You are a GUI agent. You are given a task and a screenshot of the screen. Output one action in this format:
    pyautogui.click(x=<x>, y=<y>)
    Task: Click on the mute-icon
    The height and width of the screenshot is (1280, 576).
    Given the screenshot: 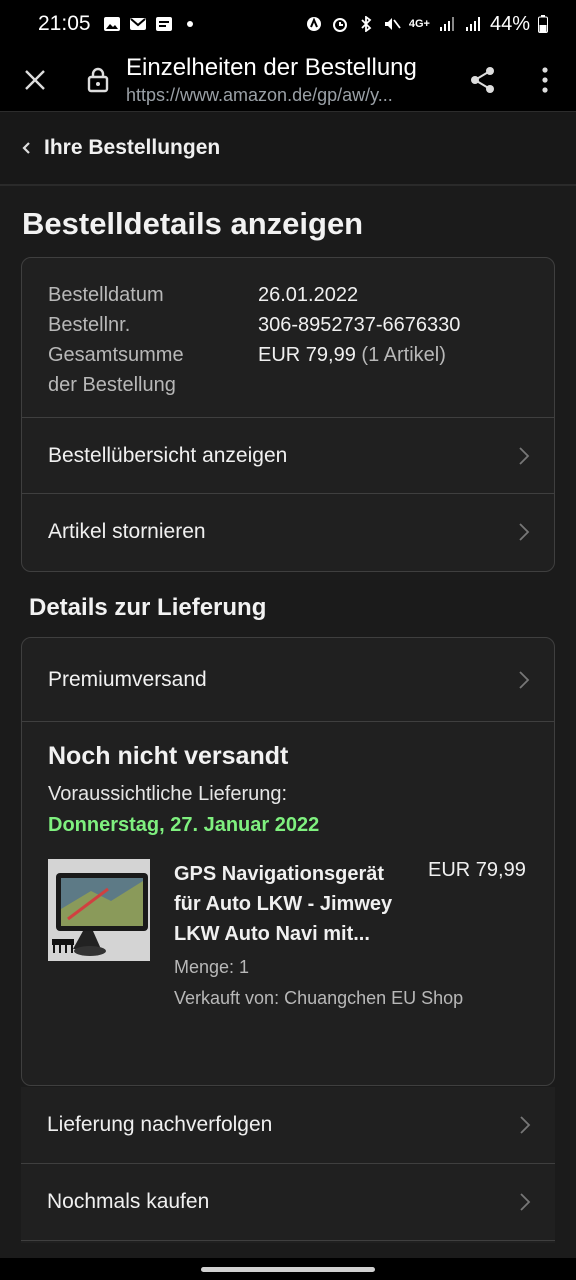 What is the action you would take?
    pyautogui.click(x=392, y=24)
    